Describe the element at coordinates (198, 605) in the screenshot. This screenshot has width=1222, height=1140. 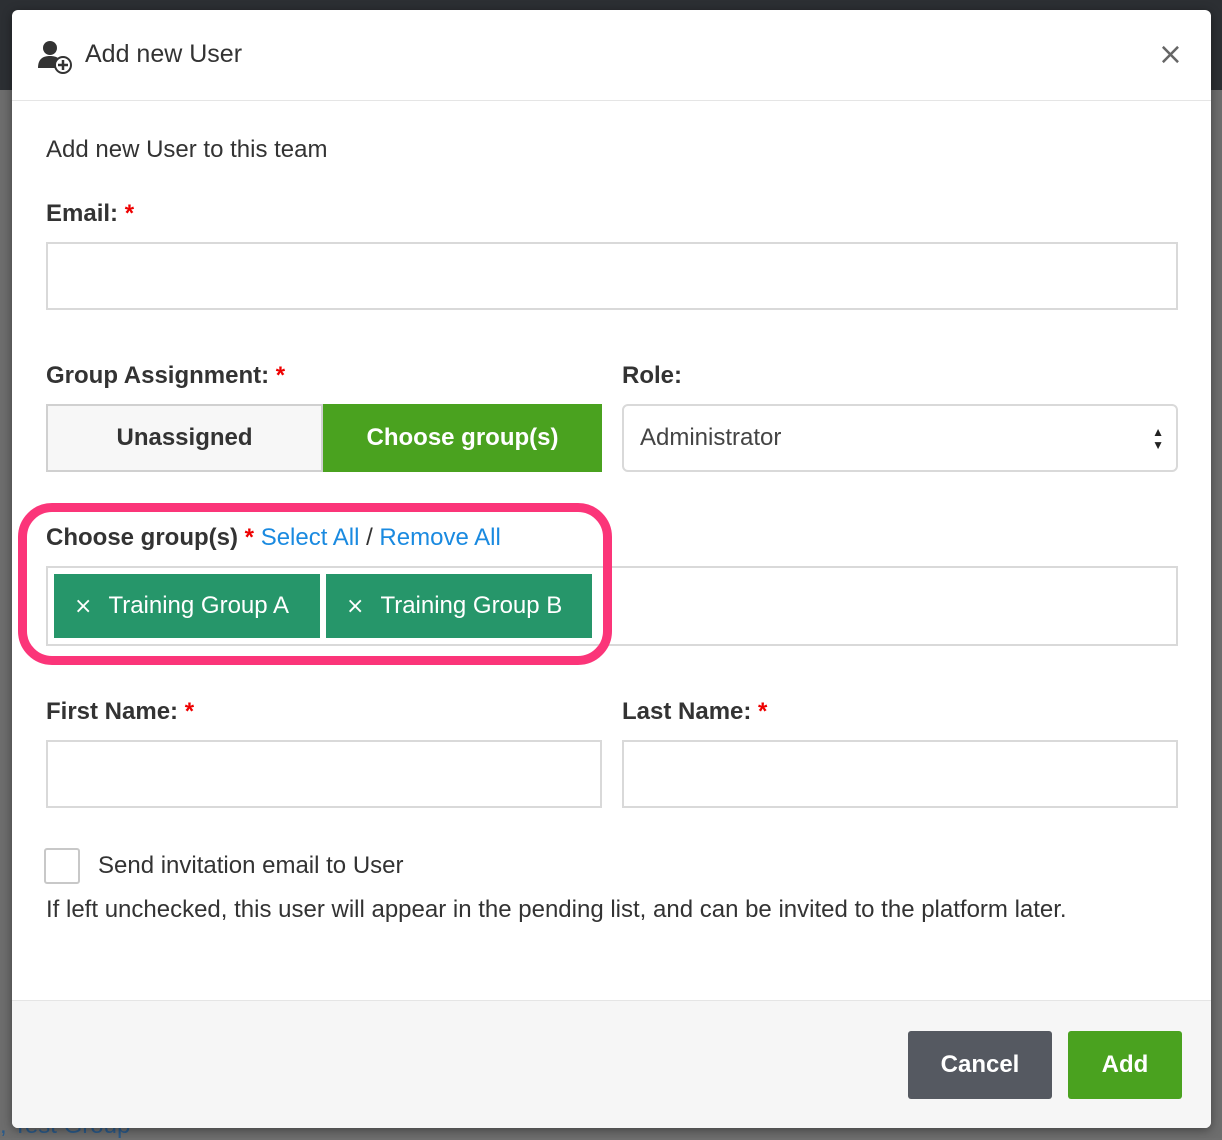
I see `group-tag-label: Training Group A` at that location.